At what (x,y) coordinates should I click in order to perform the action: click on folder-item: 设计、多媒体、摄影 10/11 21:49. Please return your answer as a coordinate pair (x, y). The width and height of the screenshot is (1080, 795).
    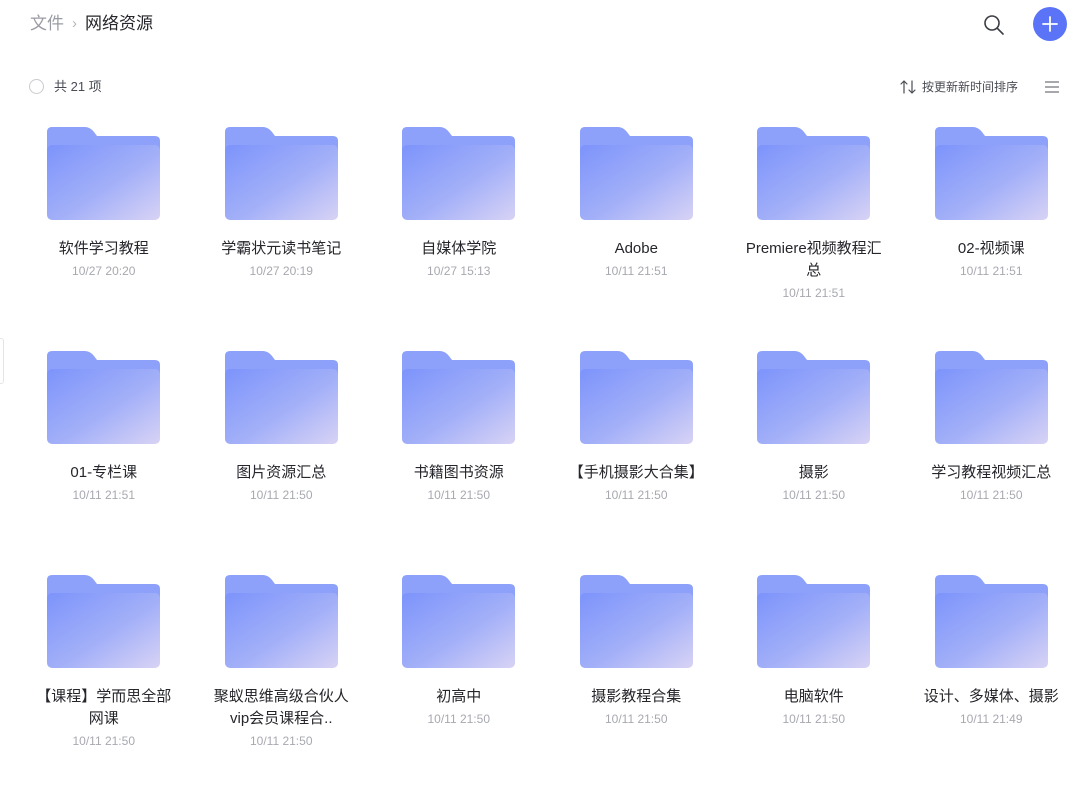
    Looking at the image, I should click on (991, 683).